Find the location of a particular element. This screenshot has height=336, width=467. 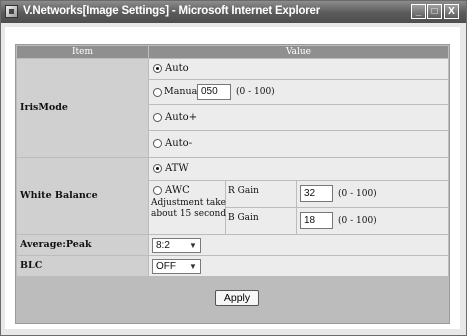

iris-manual-radio is located at coordinates (157, 92).